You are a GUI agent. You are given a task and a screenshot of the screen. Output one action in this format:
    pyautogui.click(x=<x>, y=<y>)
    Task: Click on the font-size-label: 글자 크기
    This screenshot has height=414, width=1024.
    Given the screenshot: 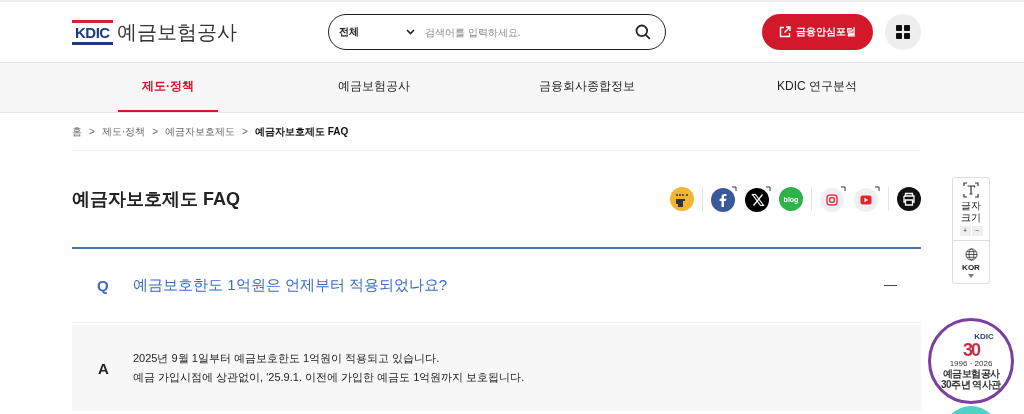 What is the action you would take?
    pyautogui.click(x=971, y=212)
    